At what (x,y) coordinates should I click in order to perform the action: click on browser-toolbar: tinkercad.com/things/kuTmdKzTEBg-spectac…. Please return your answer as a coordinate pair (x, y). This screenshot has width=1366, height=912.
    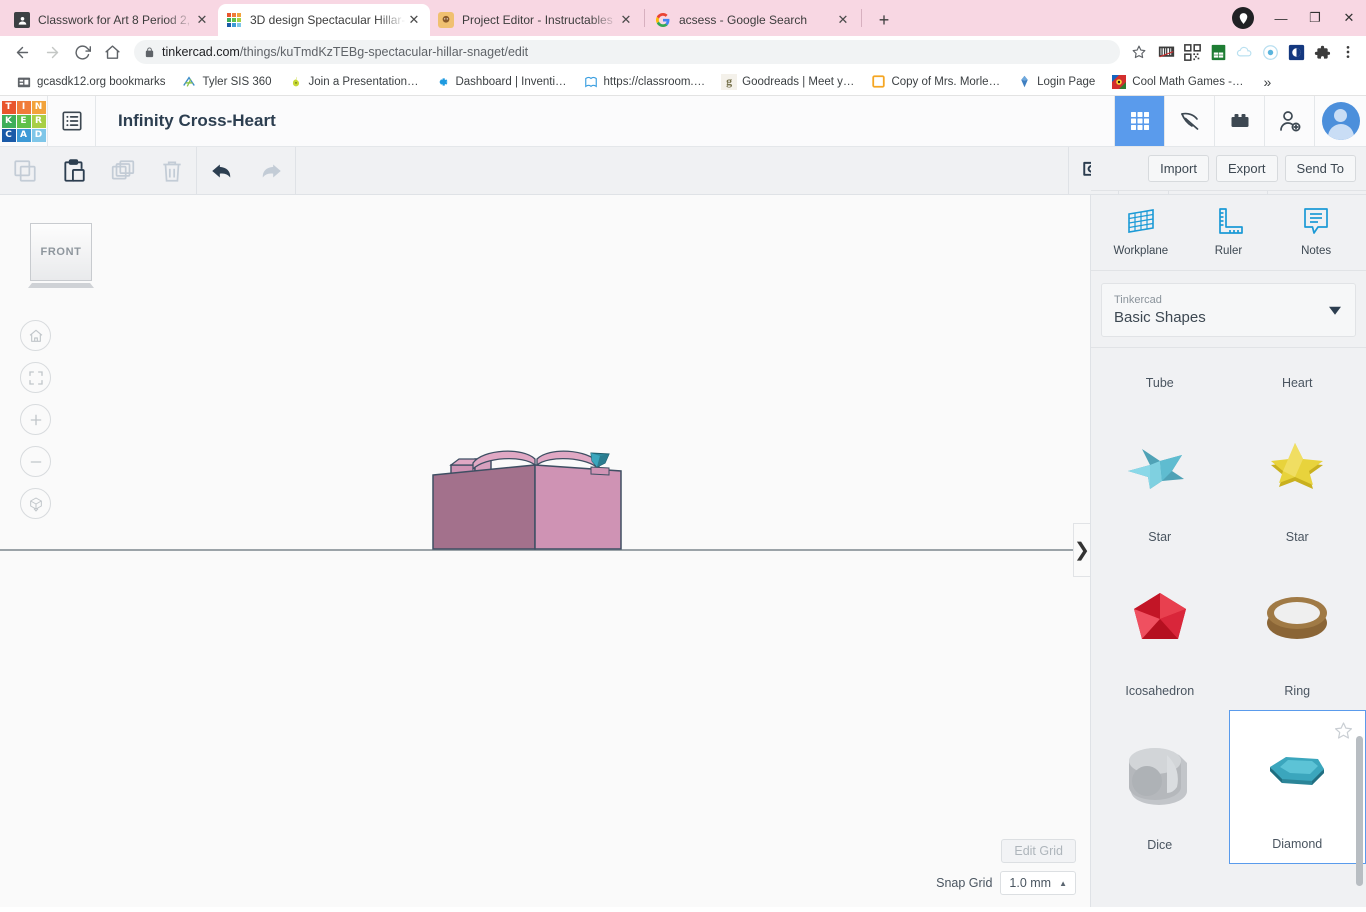
    Looking at the image, I should click on (683, 52).